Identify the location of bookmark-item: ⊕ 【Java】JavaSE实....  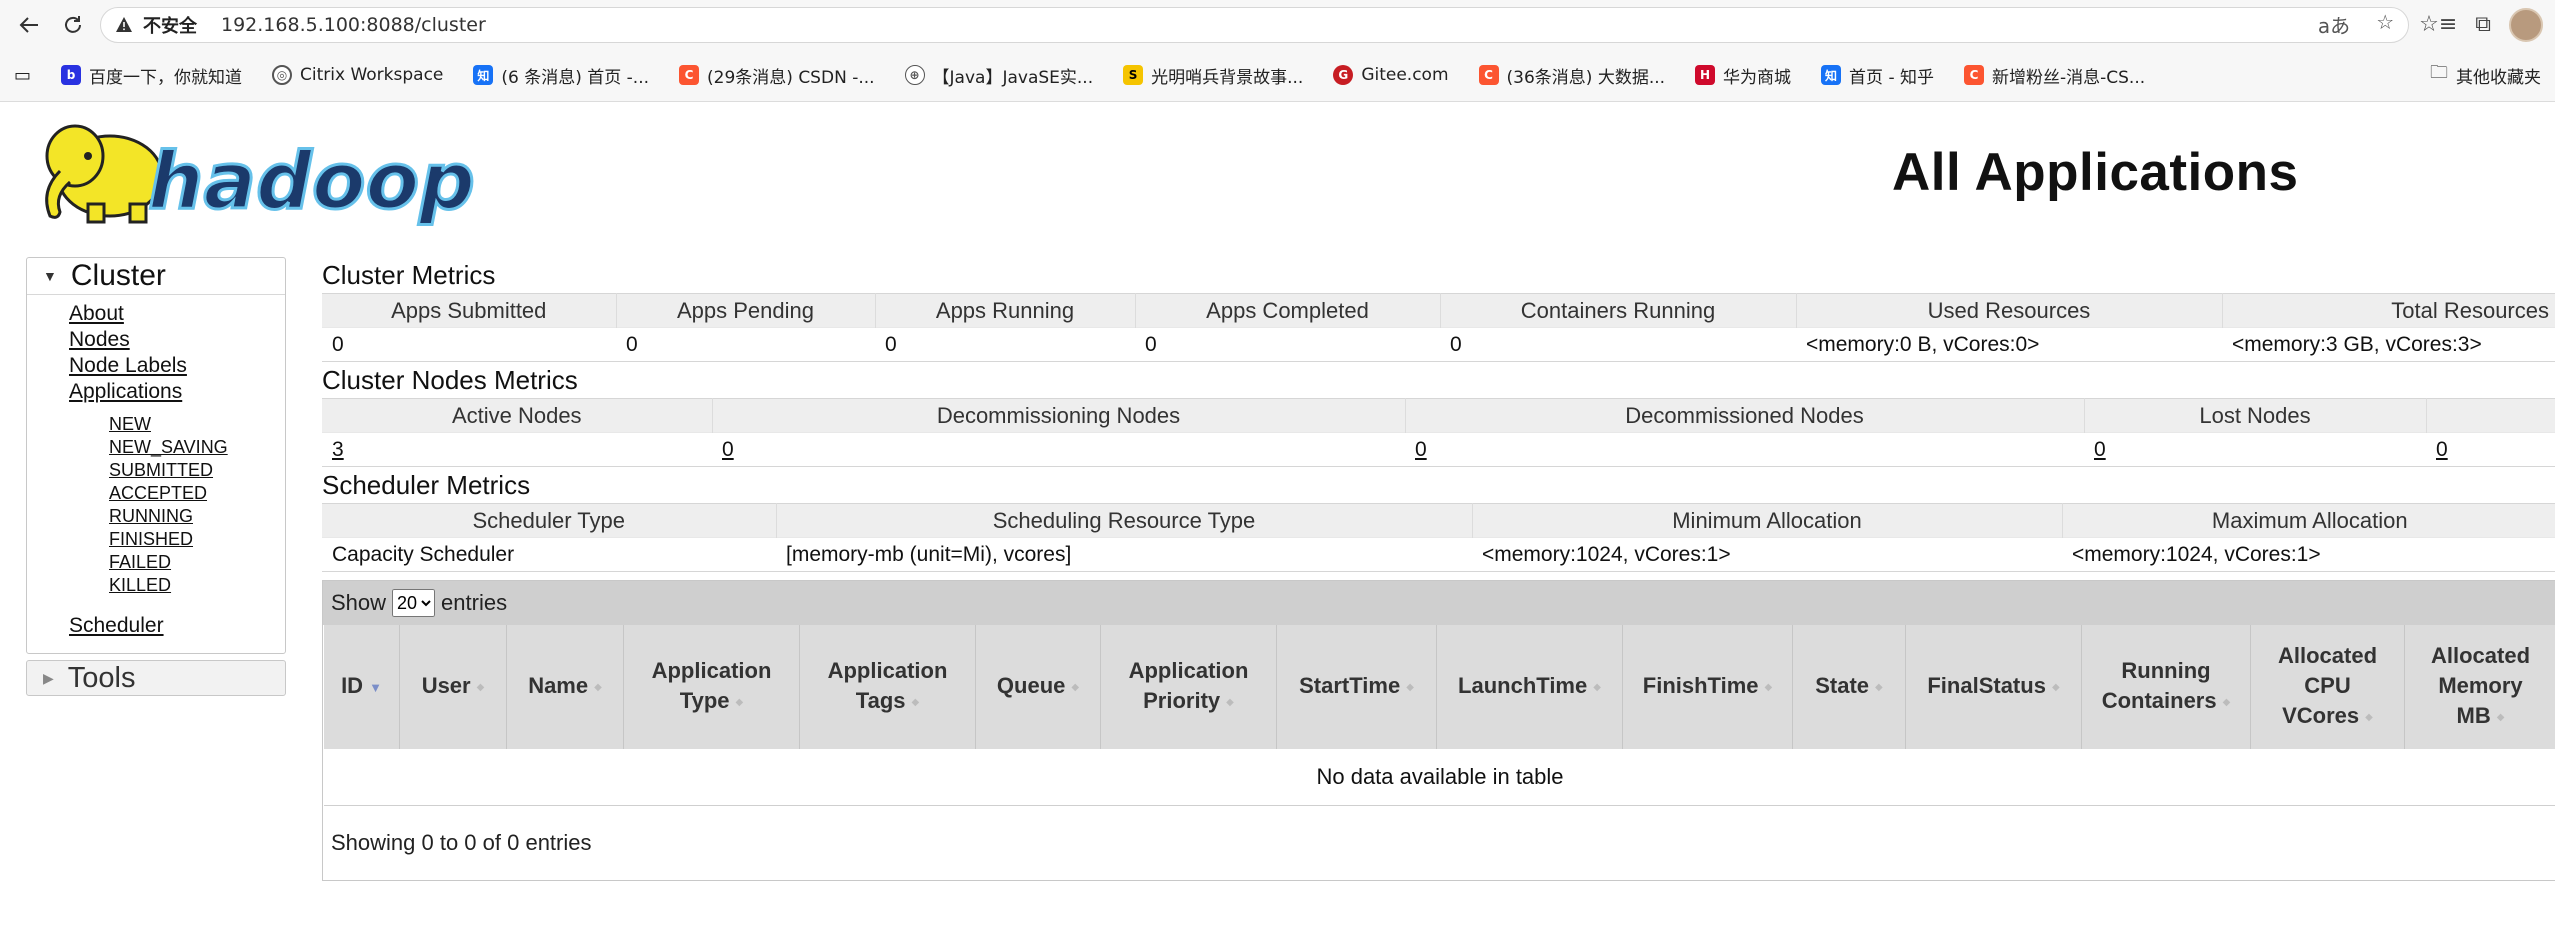
(999, 75).